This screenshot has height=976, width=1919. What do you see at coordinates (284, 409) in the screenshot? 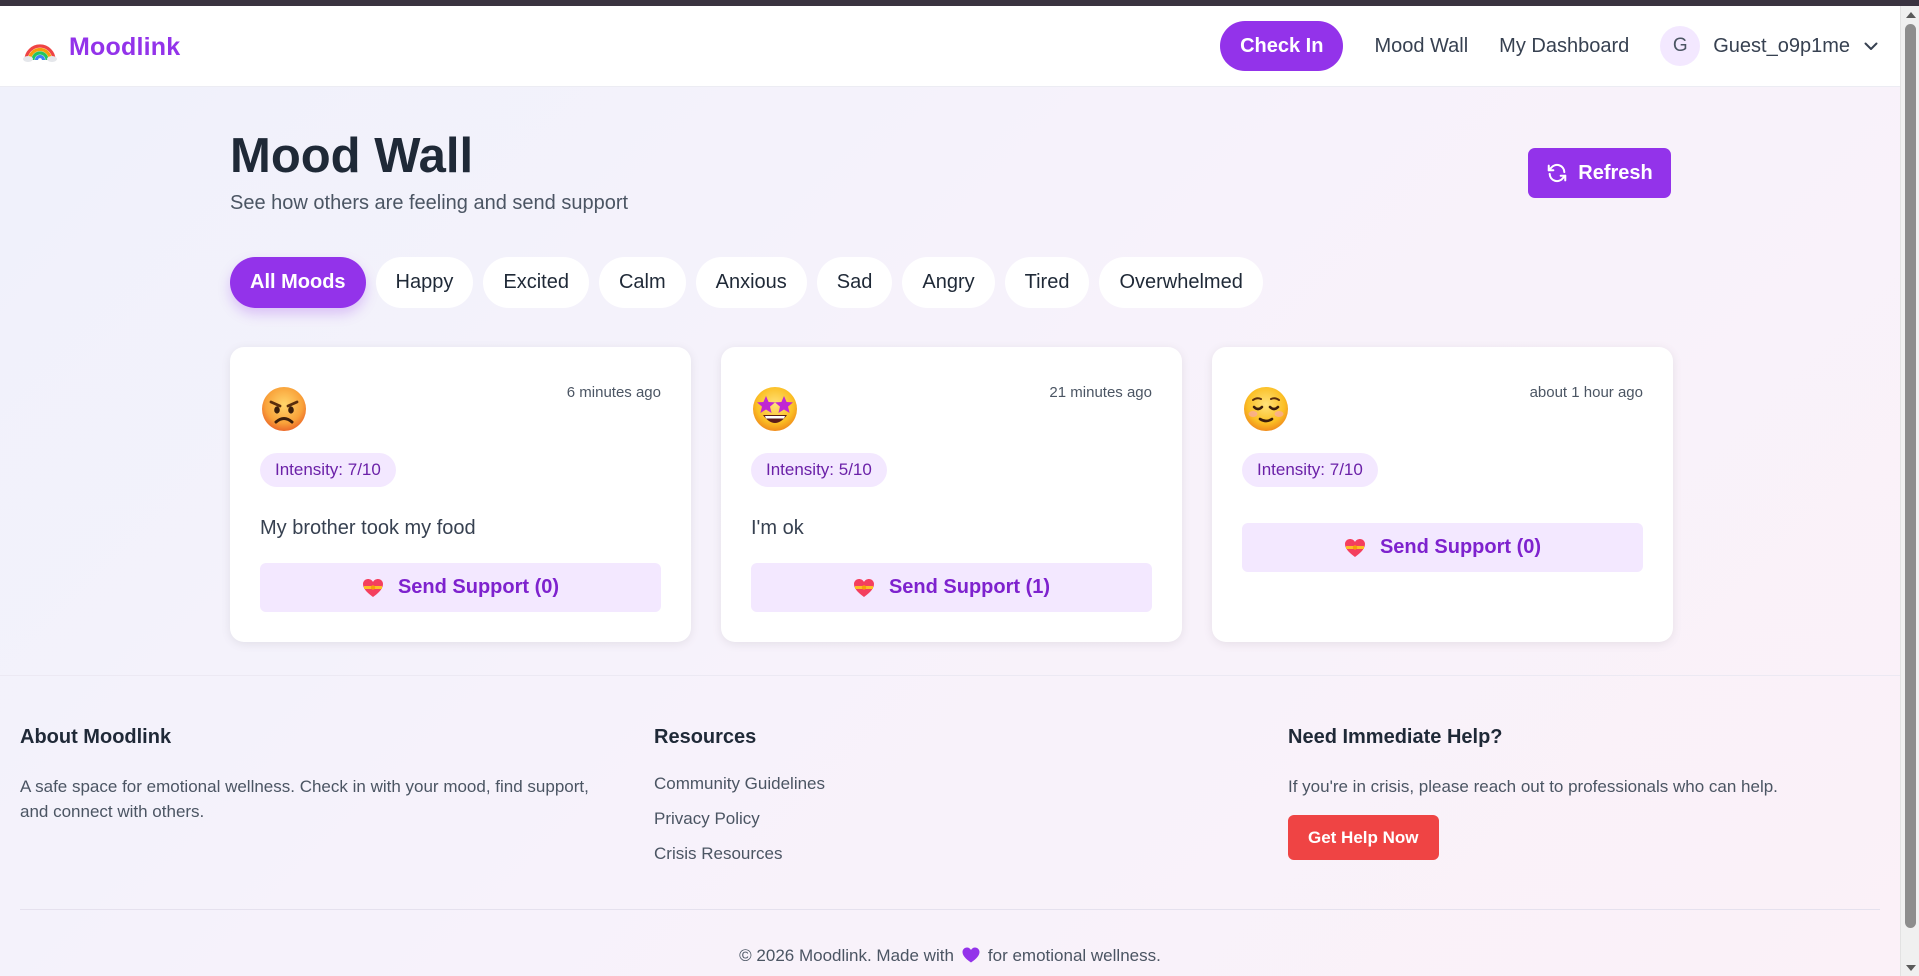
I see `angry-face-icon` at bounding box center [284, 409].